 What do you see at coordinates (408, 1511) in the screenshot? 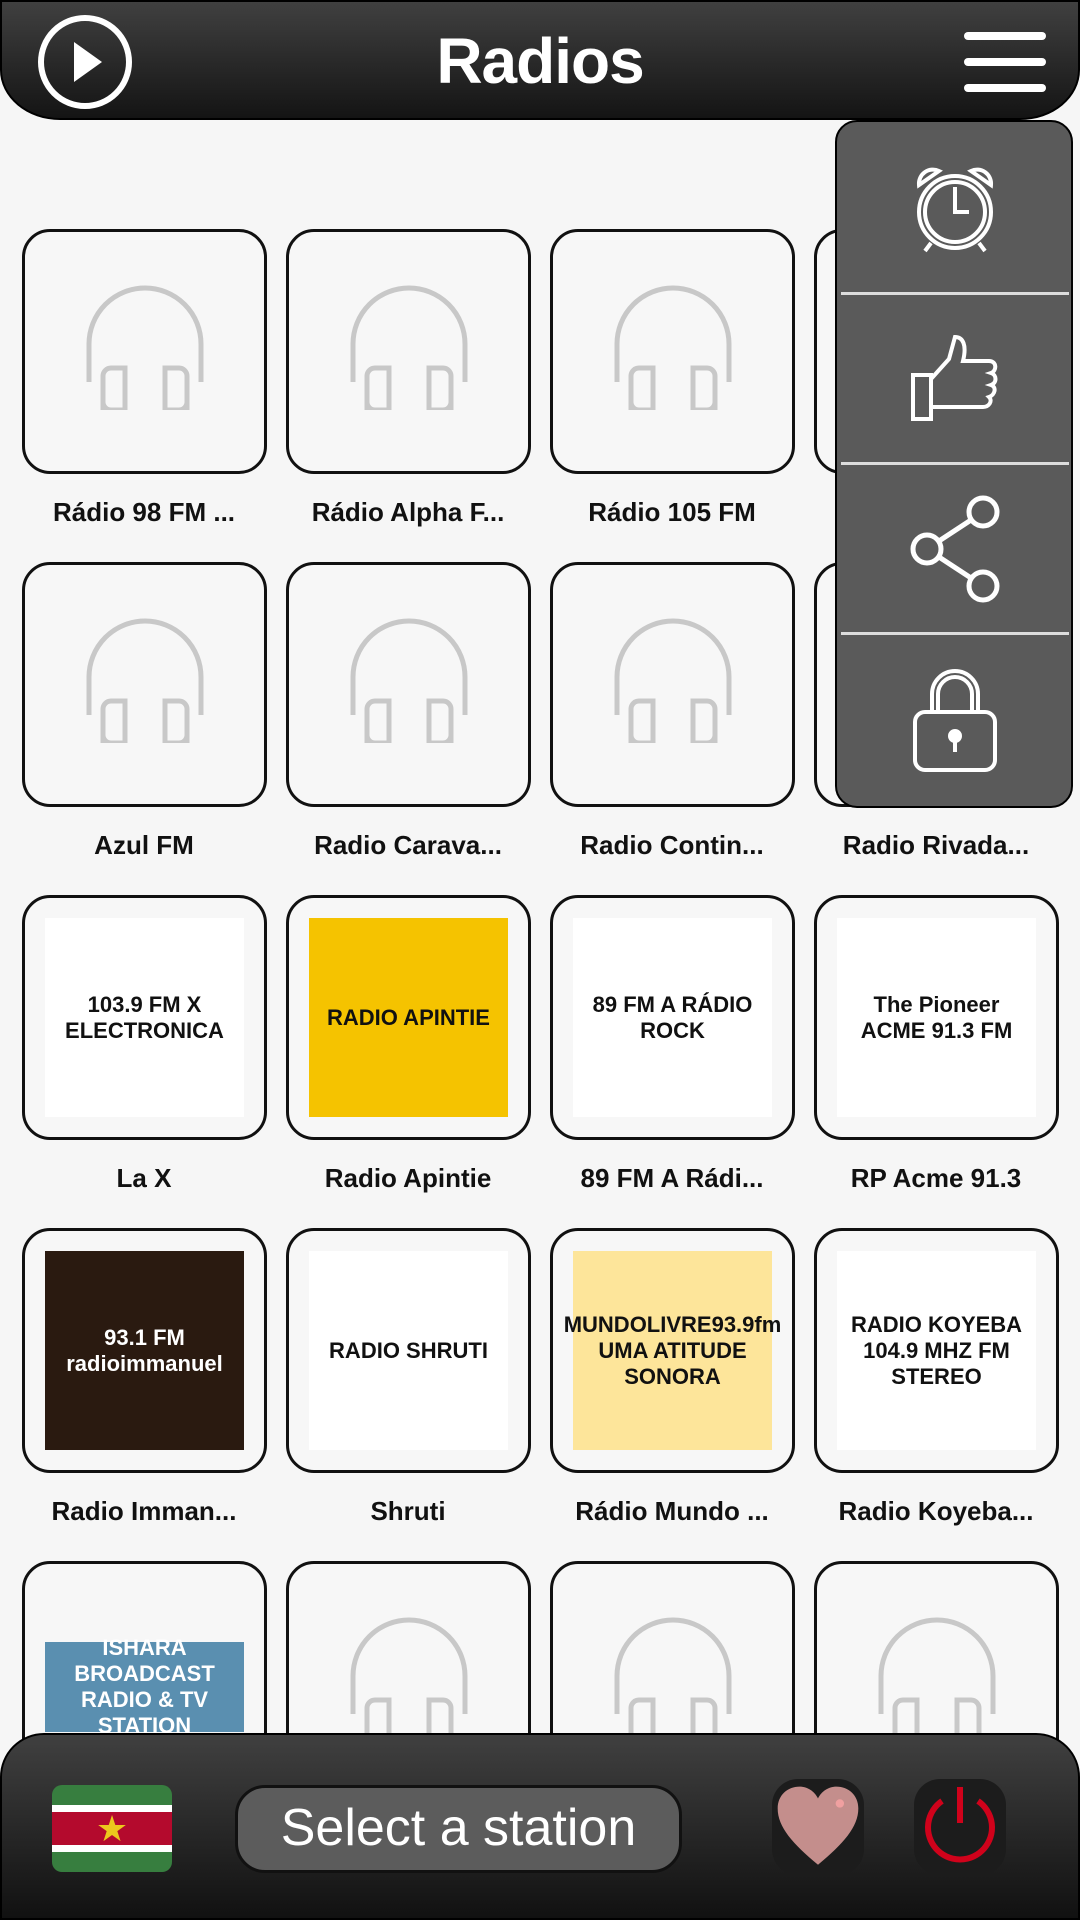
I see `station-name: Shruti` at bounding box center [408, 1511].